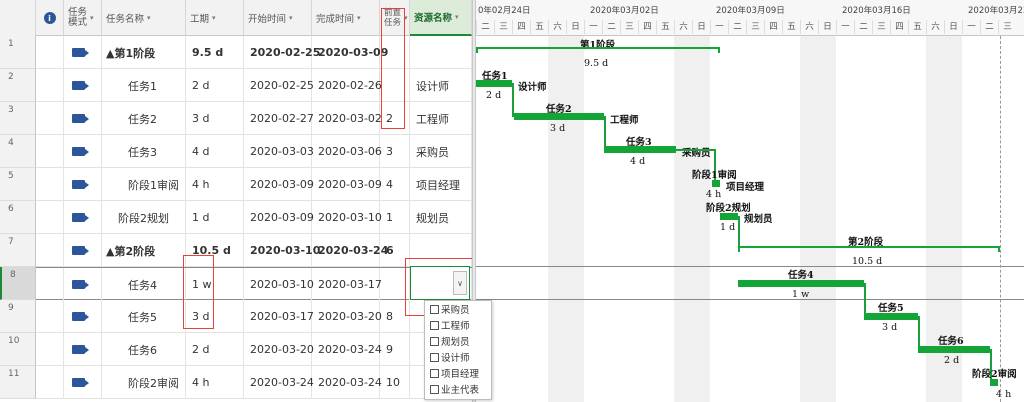 The width and height of the screenshot is (1024, 402). Describe the element at coordinates (458, 325) in the screenshot. I see `resource-option: 工程师` at that location.